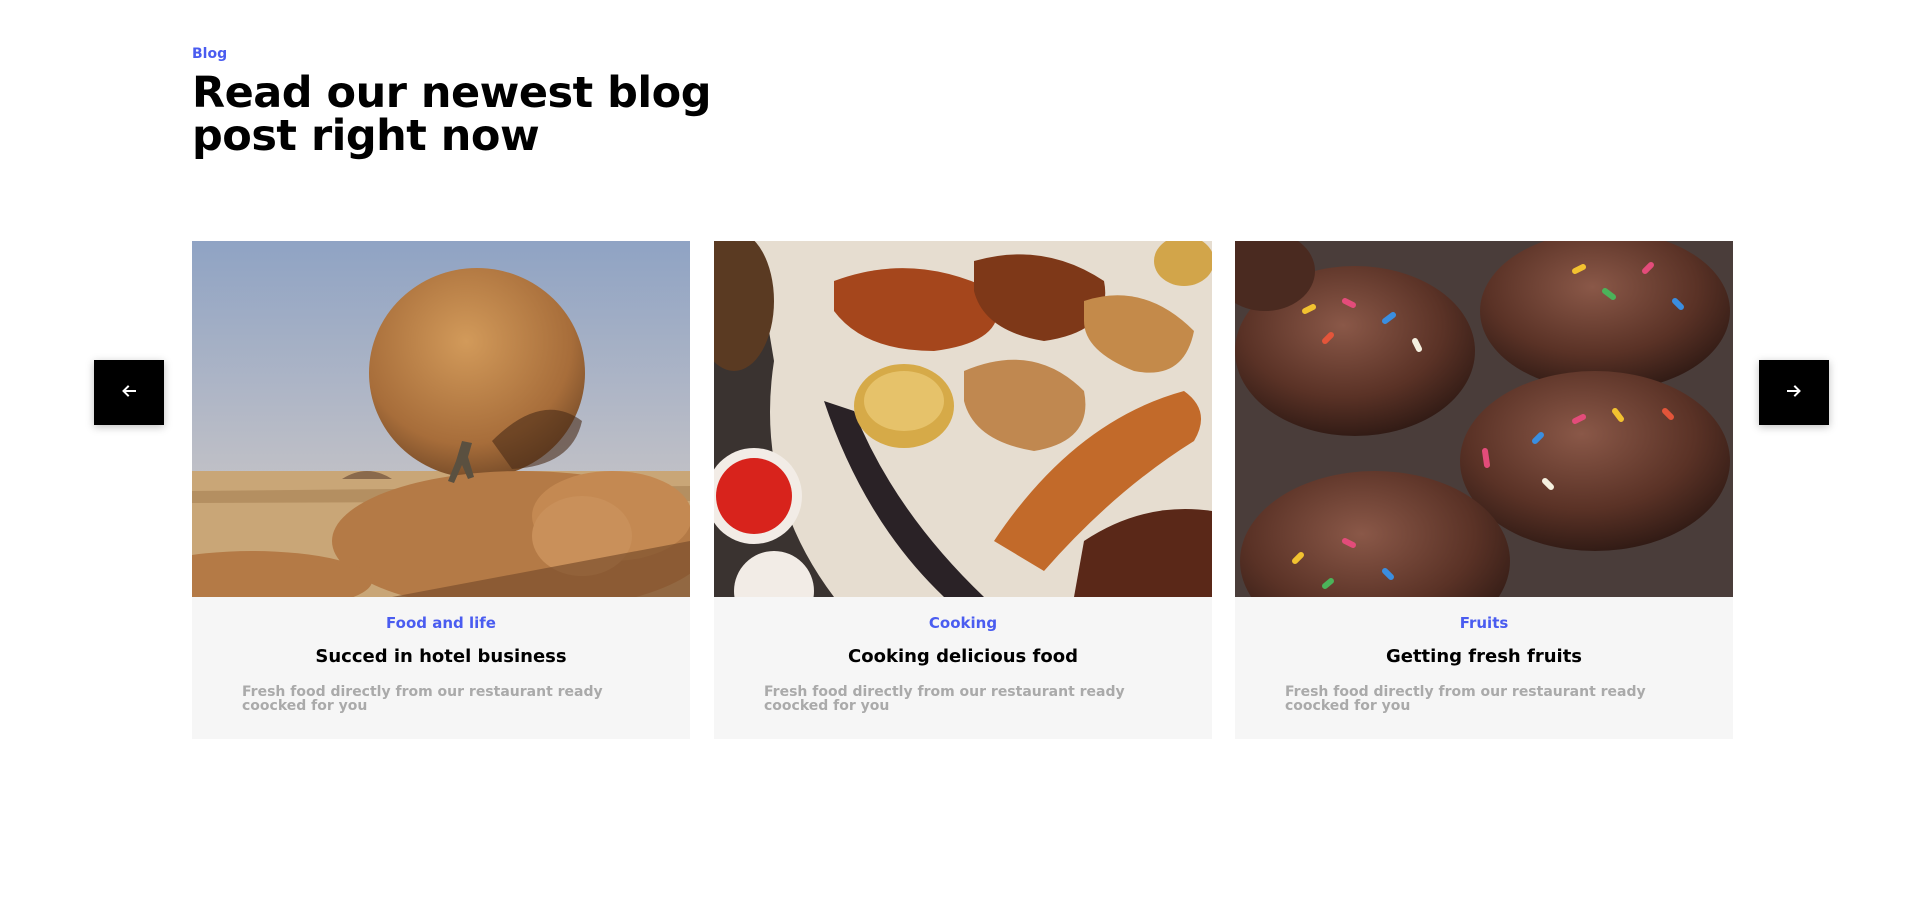 This screenshot has height=916, width=1913. Describe the element at coordinates (1484, 419) in the screenshot. I see `chocolate-cupcakes-photo` at that location.